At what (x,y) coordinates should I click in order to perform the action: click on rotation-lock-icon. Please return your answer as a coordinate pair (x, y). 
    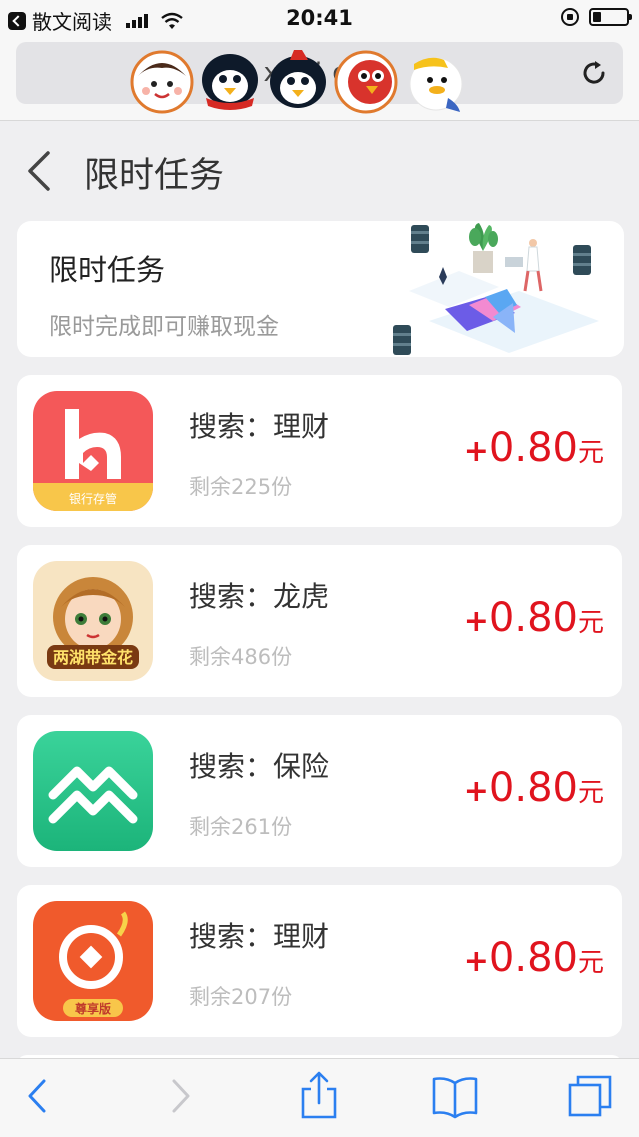
    Looking at the image, I should click on (570, 17).